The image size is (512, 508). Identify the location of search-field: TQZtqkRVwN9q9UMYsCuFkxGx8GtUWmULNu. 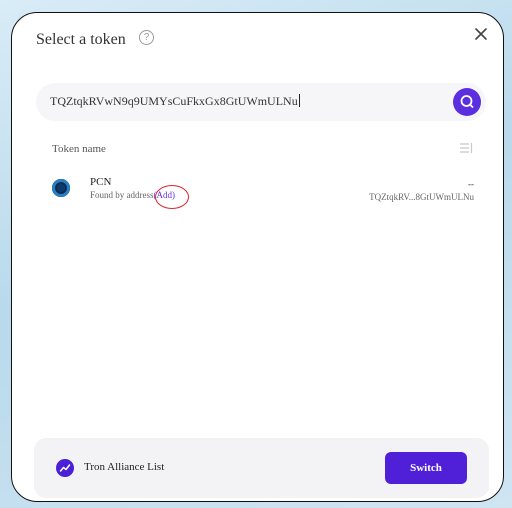
(261, 102).